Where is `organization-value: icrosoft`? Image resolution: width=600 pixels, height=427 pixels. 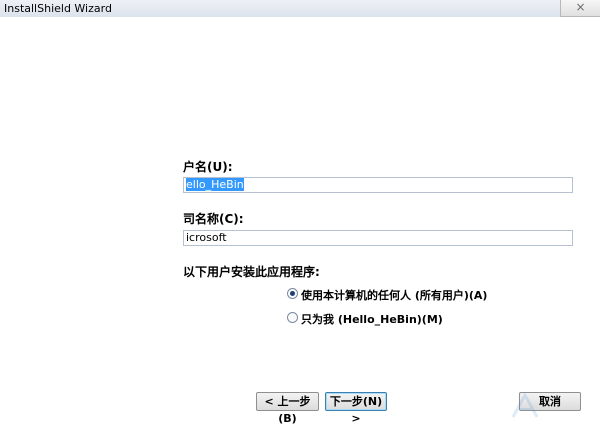 organization-value: icrosoft is located at coordinates (206, 237).